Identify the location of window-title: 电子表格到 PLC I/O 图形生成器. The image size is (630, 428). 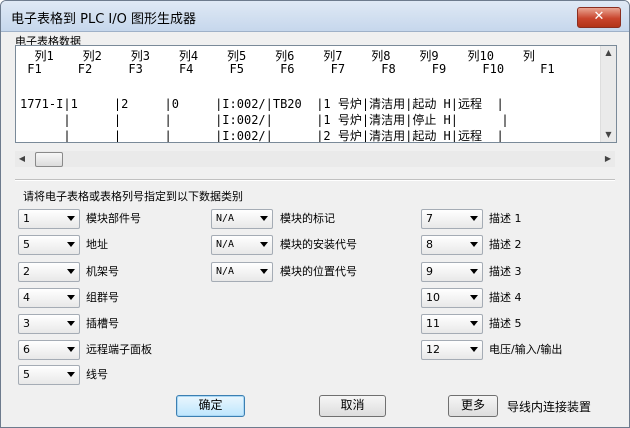
(104, 19).